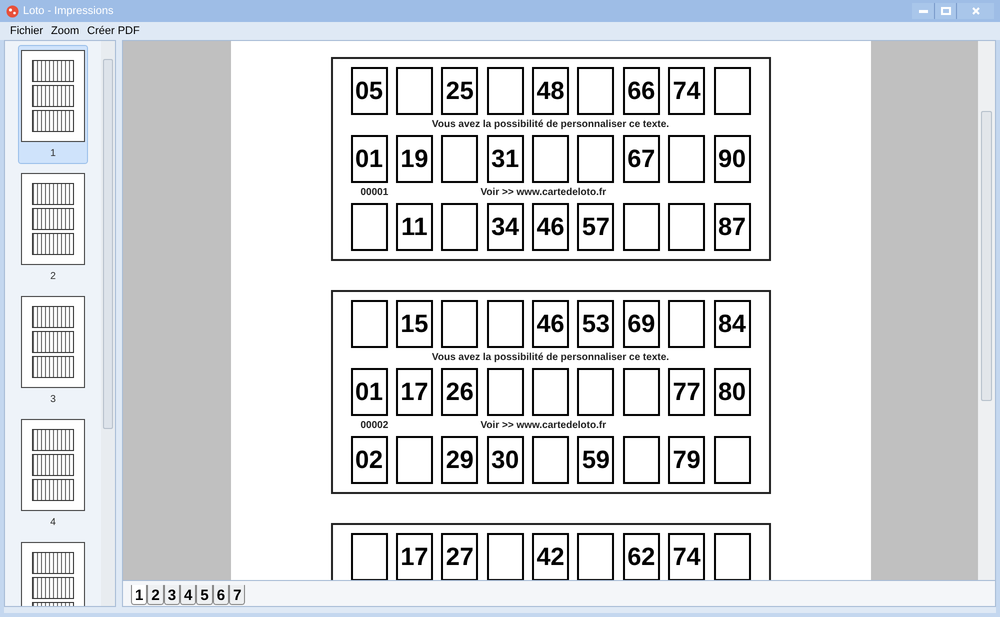  I want to click on close-button, so click(975, 11).